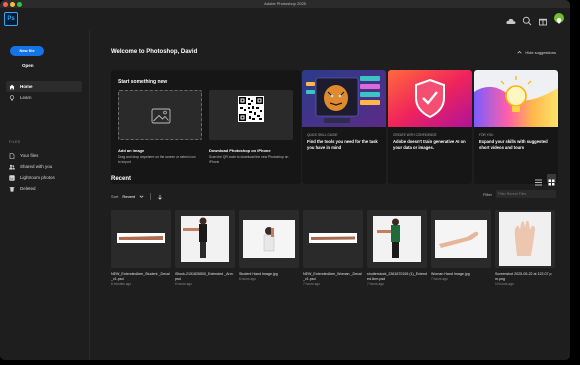  Describe the element at coordinates (29, 155) in the screenshot. I see `sidebar-item-label: Your files` at that location.